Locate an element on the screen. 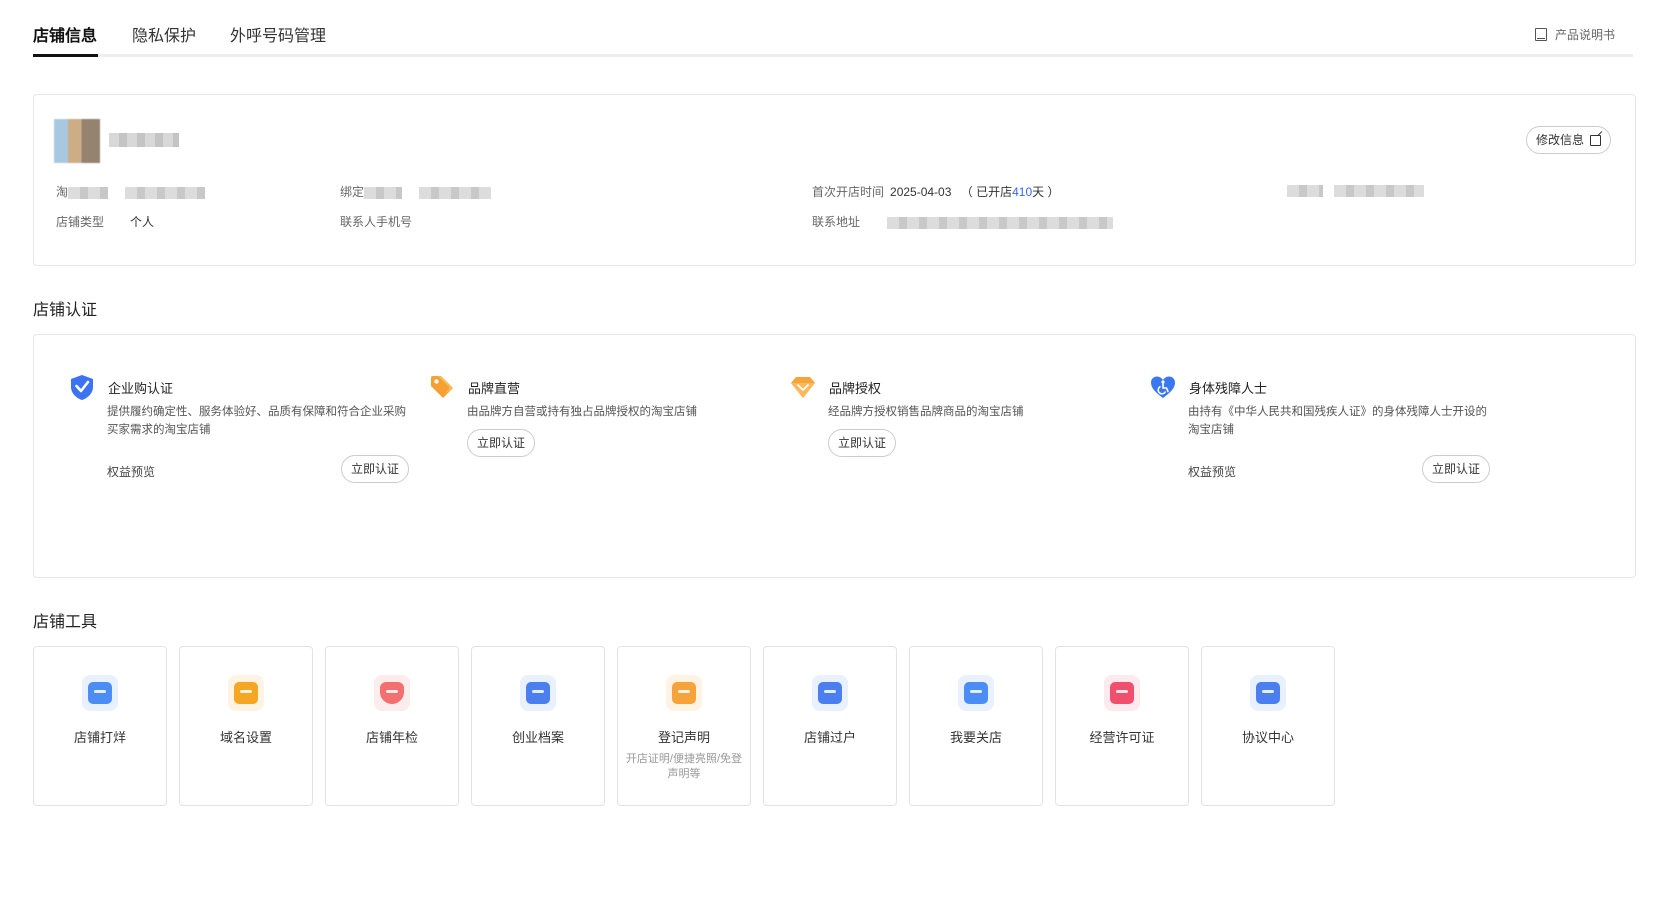 This screenshot has width=1660, height=905. taobao-account-field: 淘 is located at coordinates (131, 191).